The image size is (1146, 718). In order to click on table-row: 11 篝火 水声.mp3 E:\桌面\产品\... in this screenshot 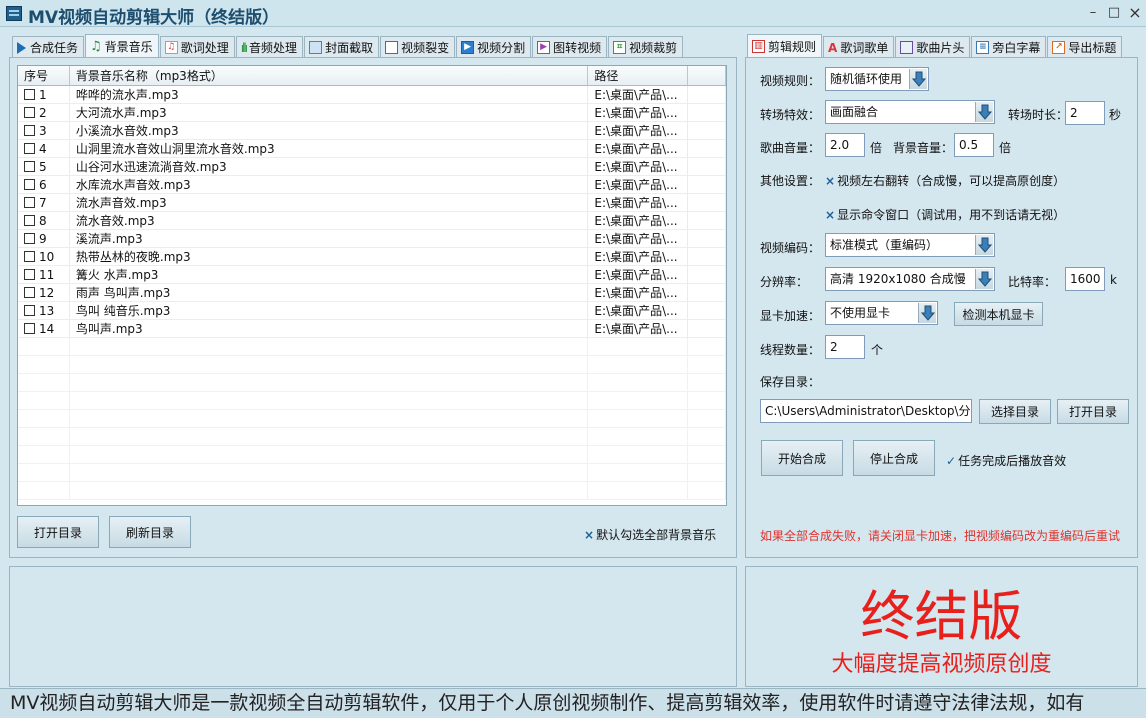, I will do `click(372, 275)`.